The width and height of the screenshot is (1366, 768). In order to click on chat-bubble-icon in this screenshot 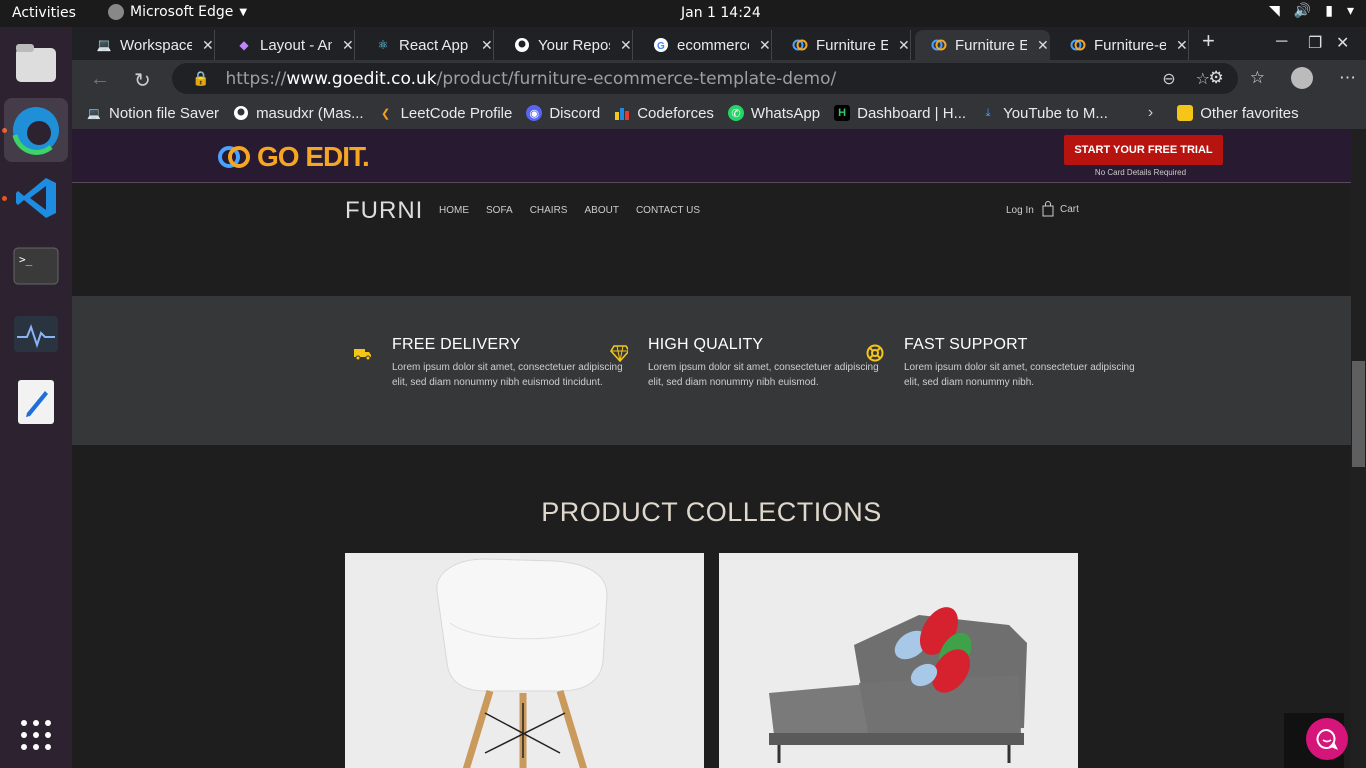, I will do `click(1327, 739)`.